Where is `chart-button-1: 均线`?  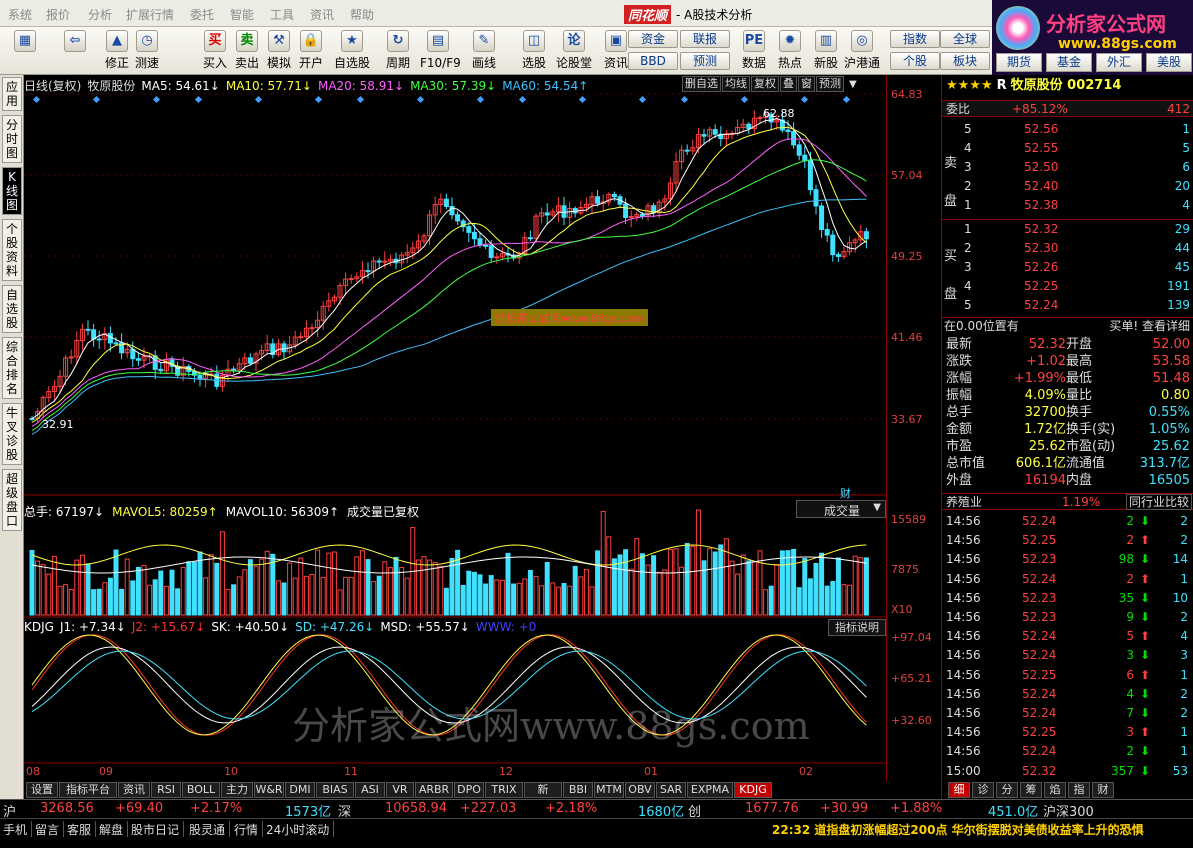 chart-button-1: 均线 is located at coordinates (736, 84).